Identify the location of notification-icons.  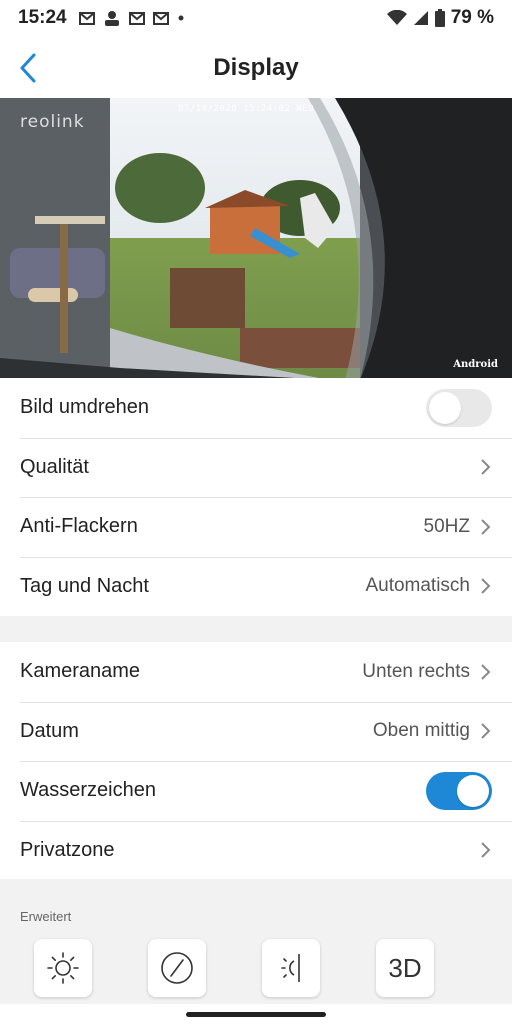
(131, 18).